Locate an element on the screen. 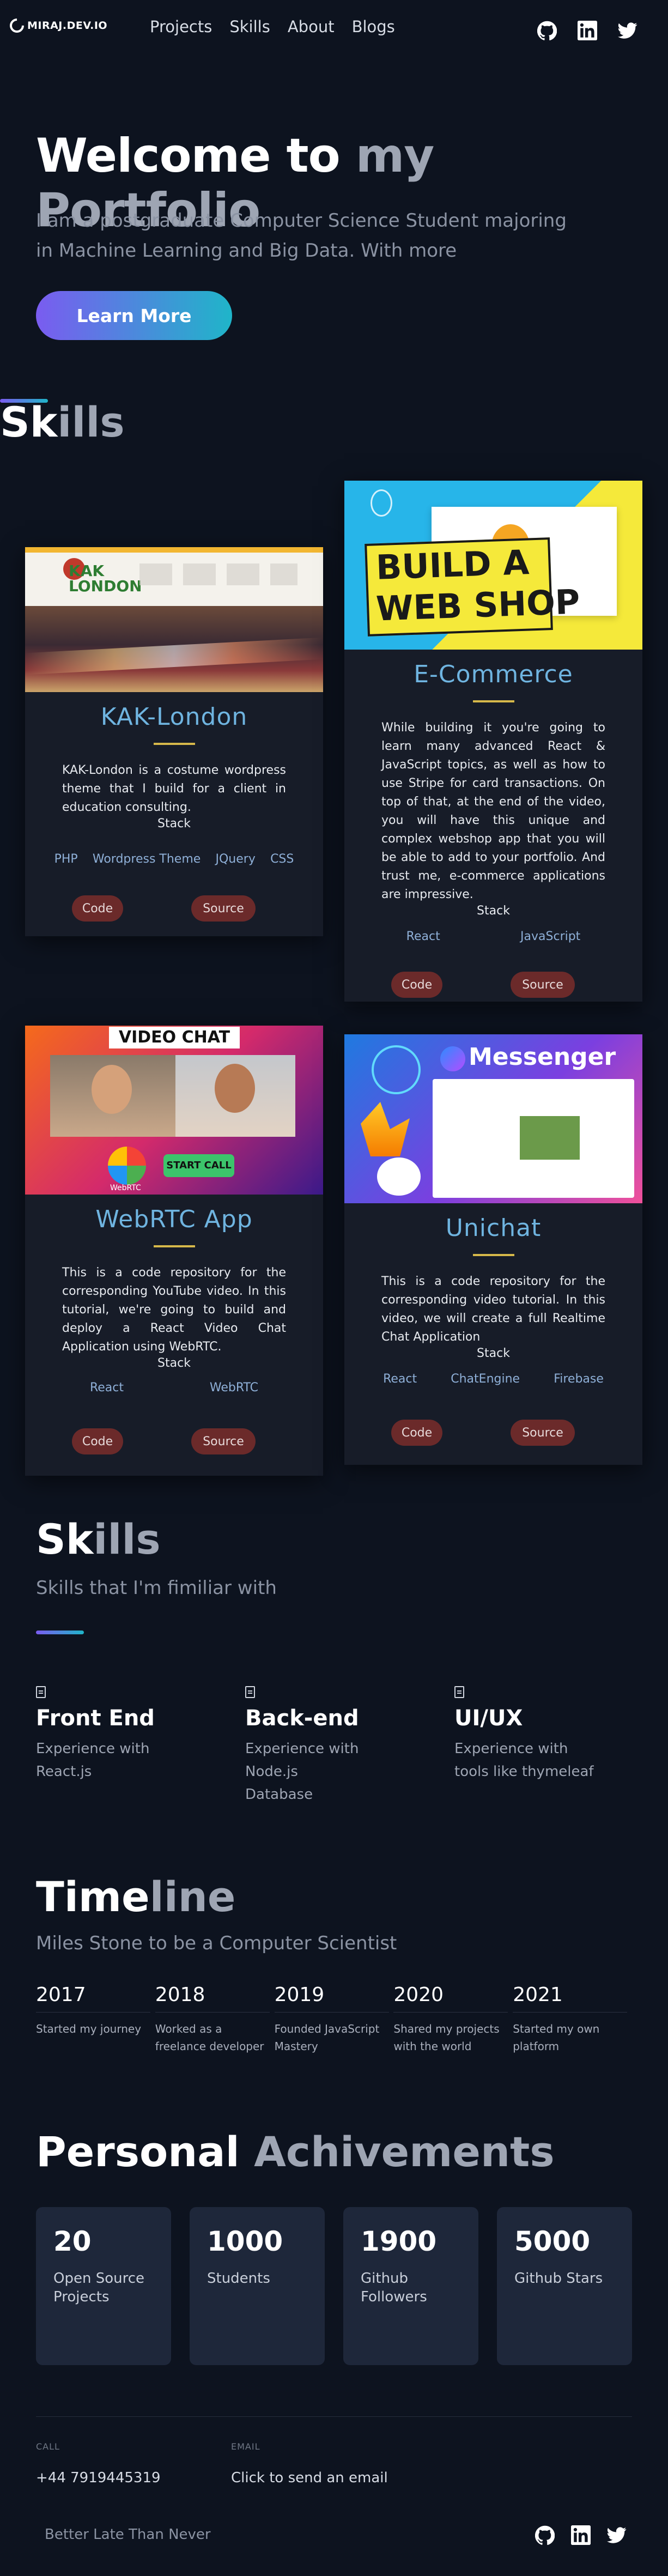 This screenshot has width=668, height=2576. timeline-desc: Founded JavaScript Mastery is located at coordinates (327, 2037).